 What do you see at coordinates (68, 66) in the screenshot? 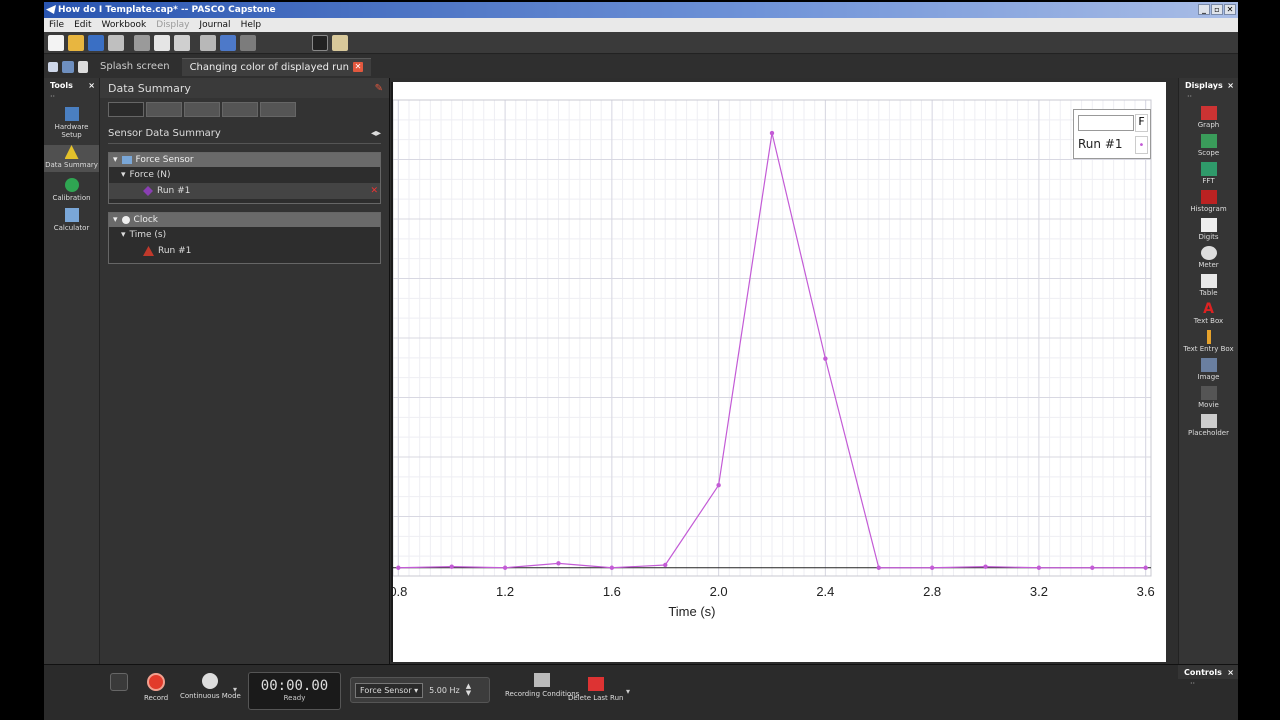
I see `page-settings-icon` at bounding box center [68, 66].